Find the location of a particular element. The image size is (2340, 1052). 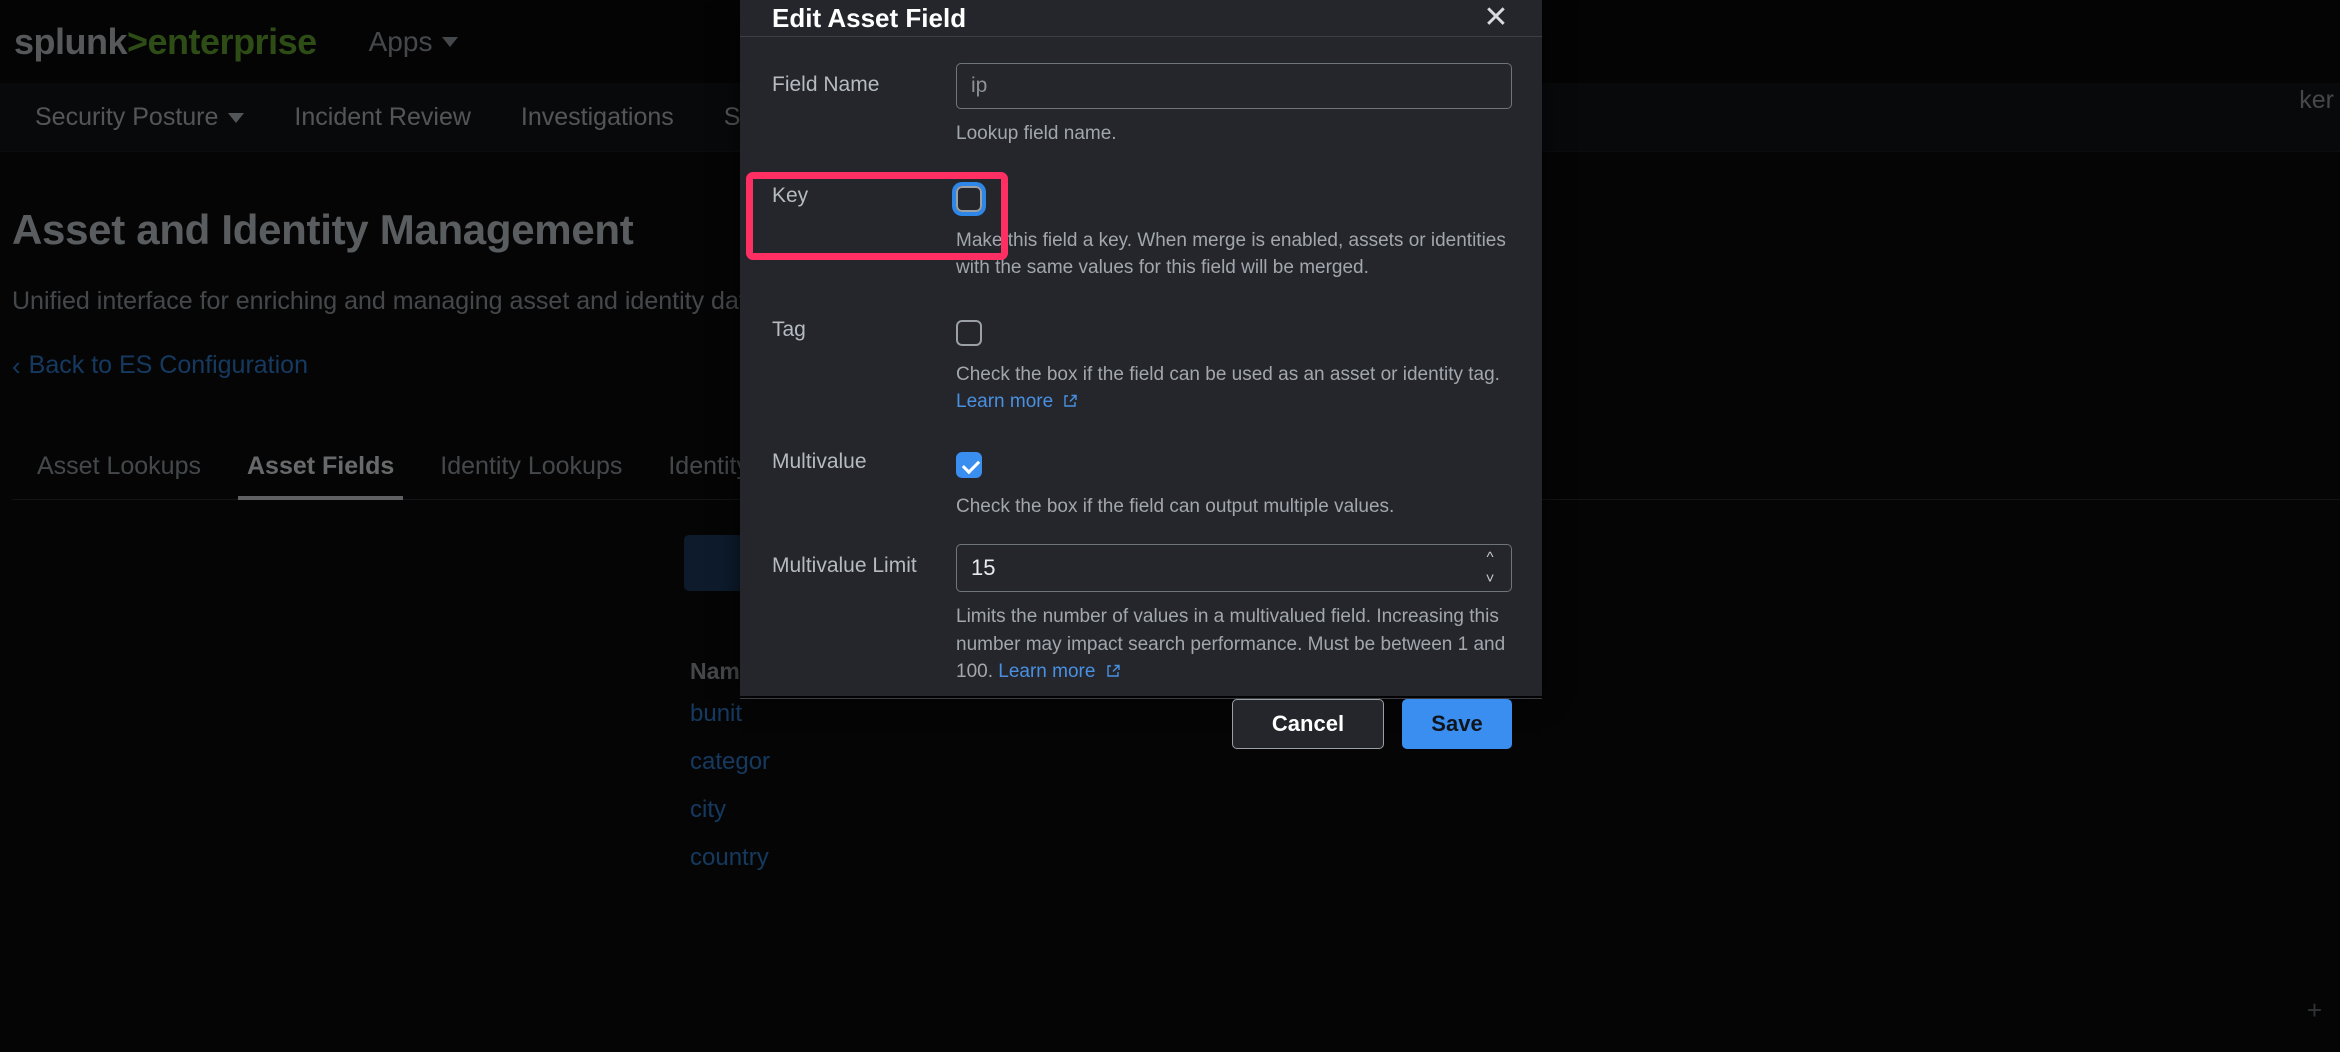

multivalue-checkbox-wrapper is located at coordinates (1234, 461).